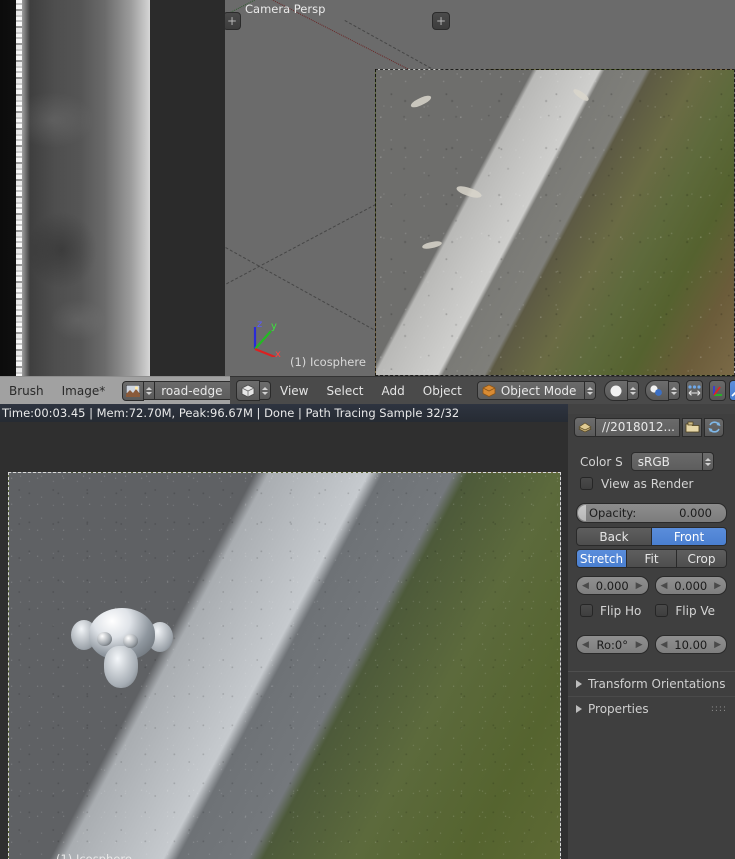 The height and width of the screenshot is (859, 735). I want to click on refresh-icon, so click(714, 427).